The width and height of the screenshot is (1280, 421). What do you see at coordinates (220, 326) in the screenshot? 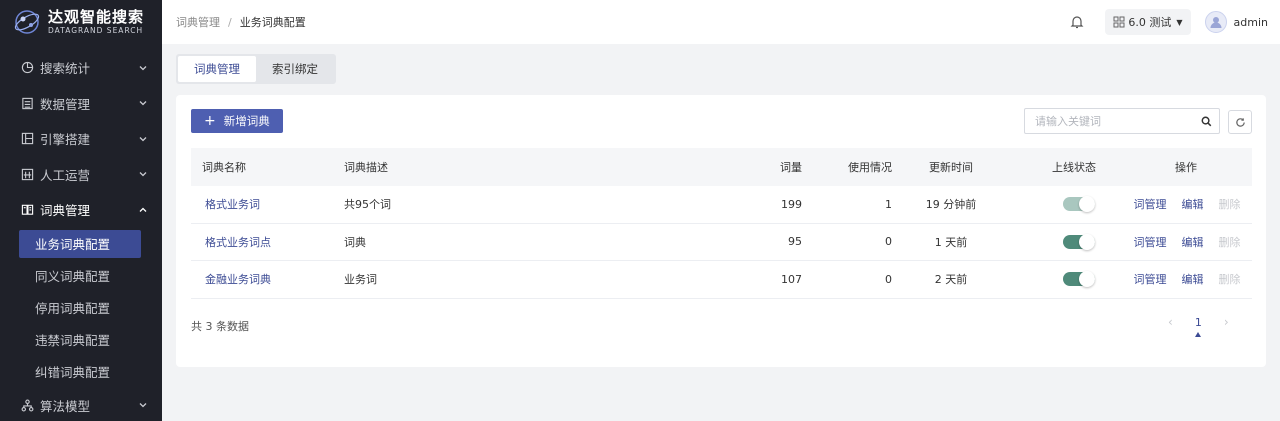
I see `total-count: 共 3 条数据` at bounding box center [220, 326].